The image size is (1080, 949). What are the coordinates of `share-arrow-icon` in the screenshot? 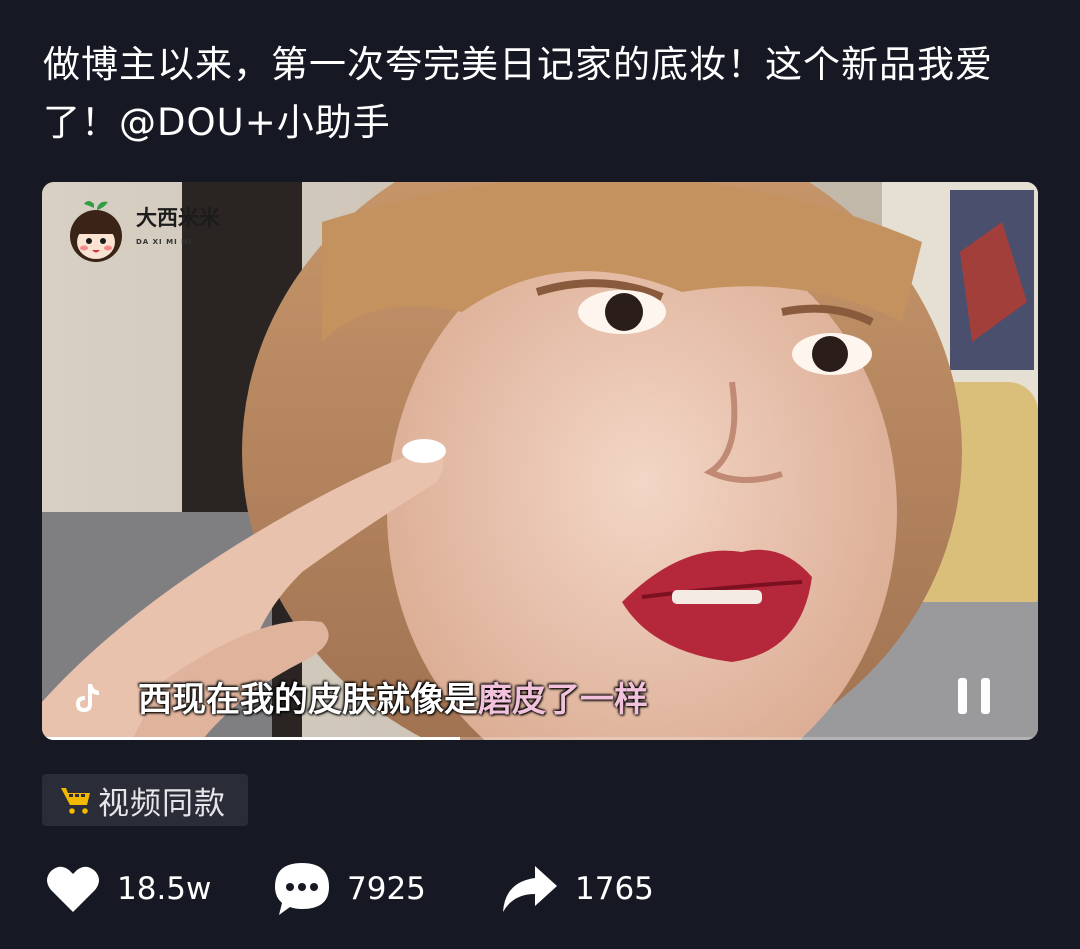 It's located at (530, 889).